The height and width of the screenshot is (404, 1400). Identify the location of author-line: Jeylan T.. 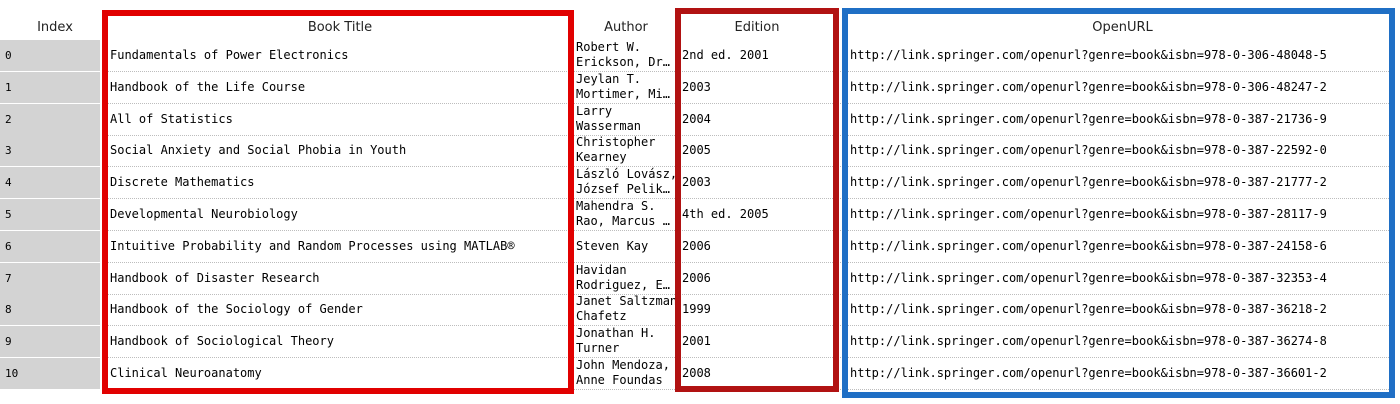
(609, 78).